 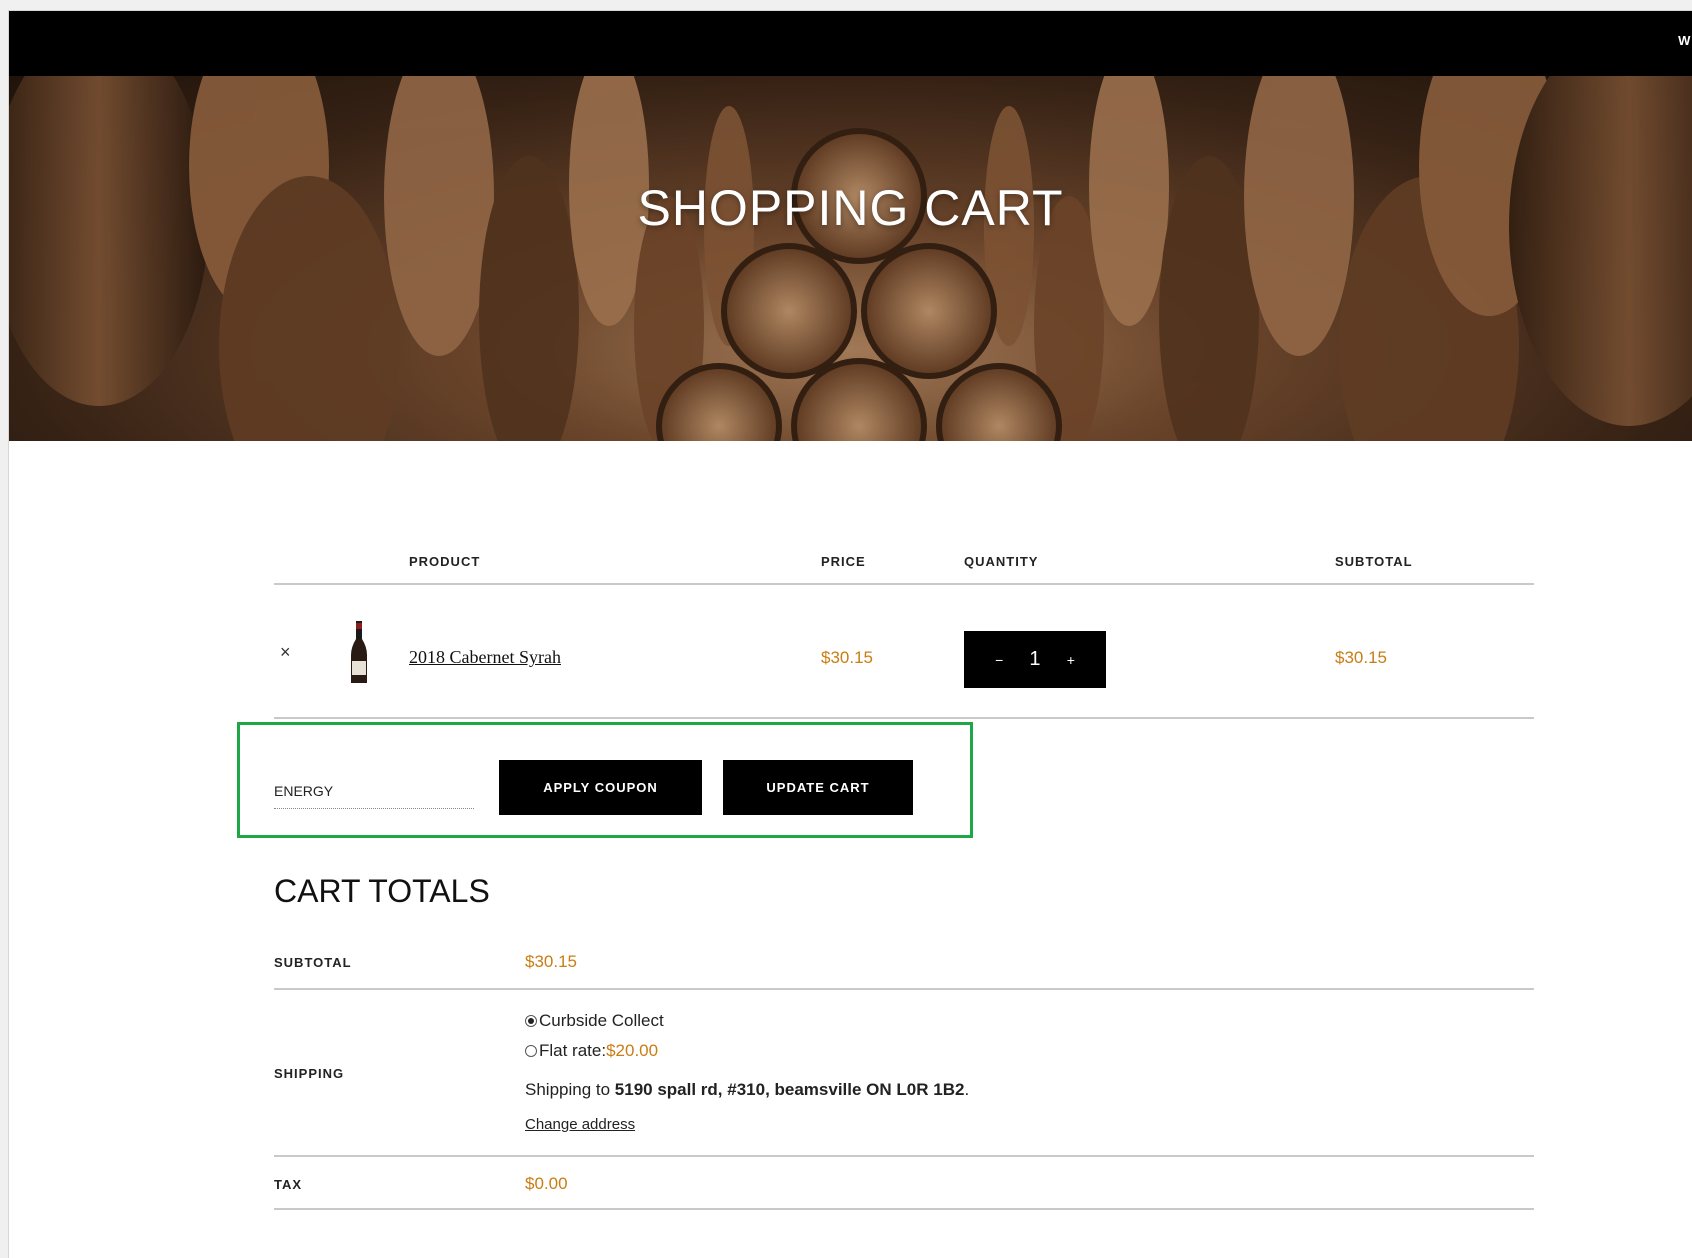 What do you see at coordinates (531, 1021) in the screenshot?
I see `radio-selected-icon` at bounding box center [531, 1021].